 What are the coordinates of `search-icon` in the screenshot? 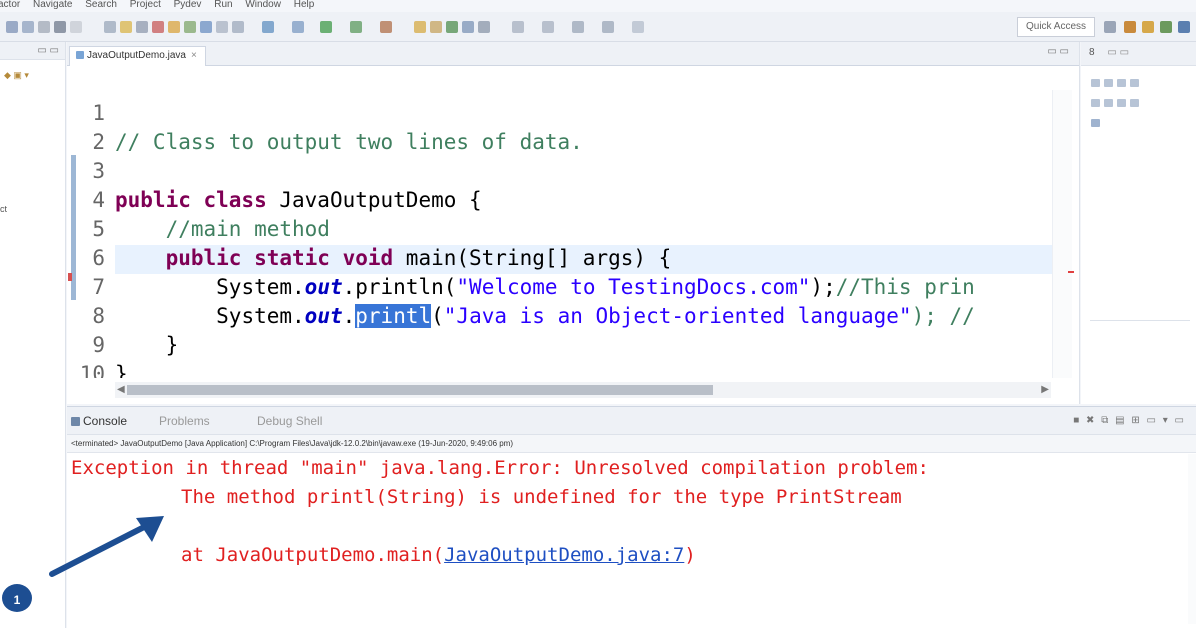 It's located at (484, 27).